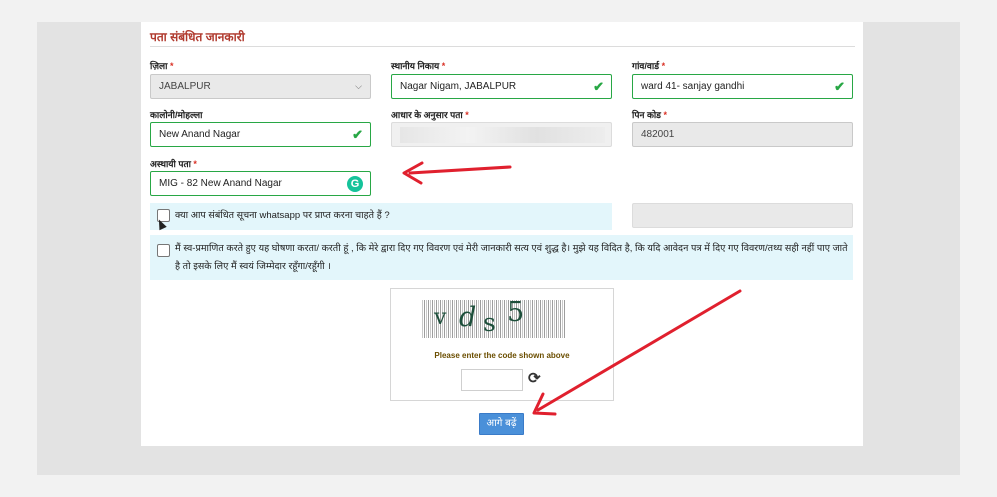 The image size is (997, 497). What do you see at coordinates (162, 66) in the screenshot?
I see `district-label: ज़िला *` at bounding box center [162, 66].